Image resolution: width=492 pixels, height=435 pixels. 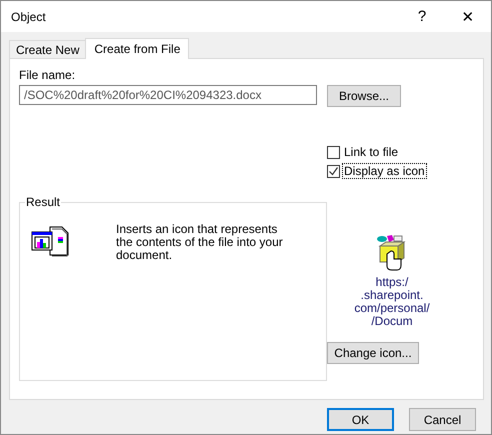 I want to click on file-name-field: /SOC%20draft%20for%20CI%2094323.docx, so click(x=168, y=95).